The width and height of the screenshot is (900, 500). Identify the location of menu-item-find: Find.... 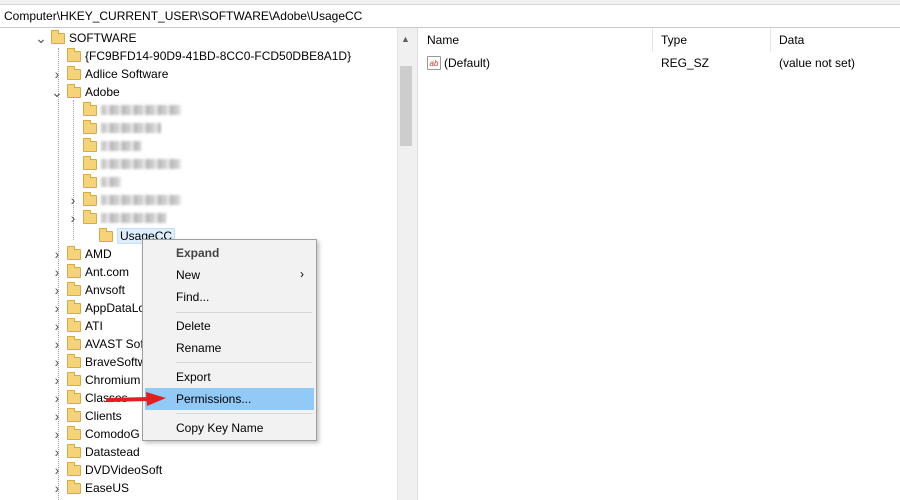
(229, 297).